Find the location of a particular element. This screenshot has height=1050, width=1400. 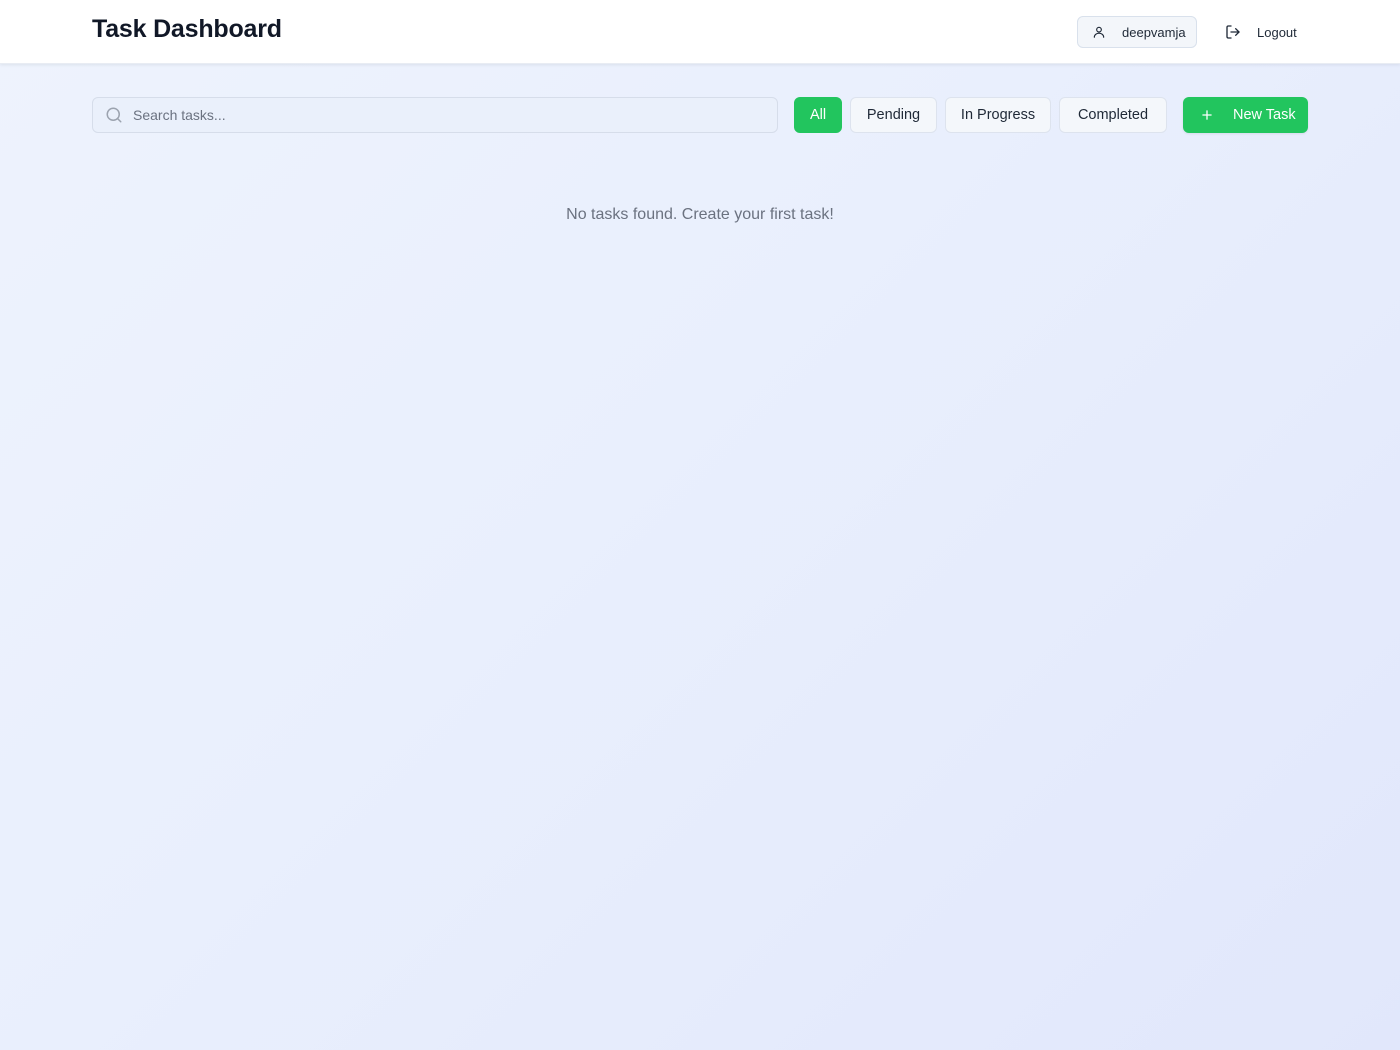

app-header: Task Dashboard deepvamja Logout is located at coordinates (700, 32).